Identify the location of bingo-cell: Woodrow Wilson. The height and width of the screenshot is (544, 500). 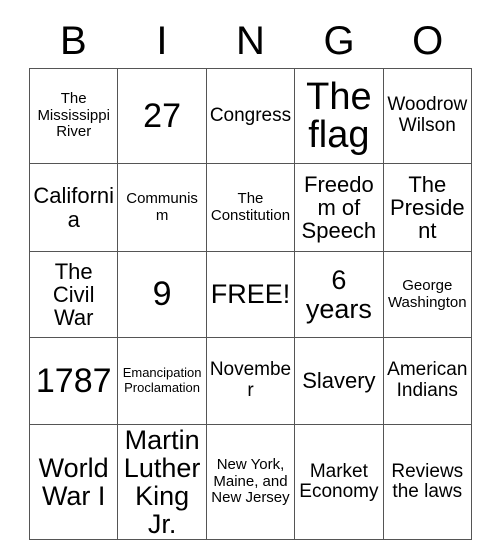
(427, 116).